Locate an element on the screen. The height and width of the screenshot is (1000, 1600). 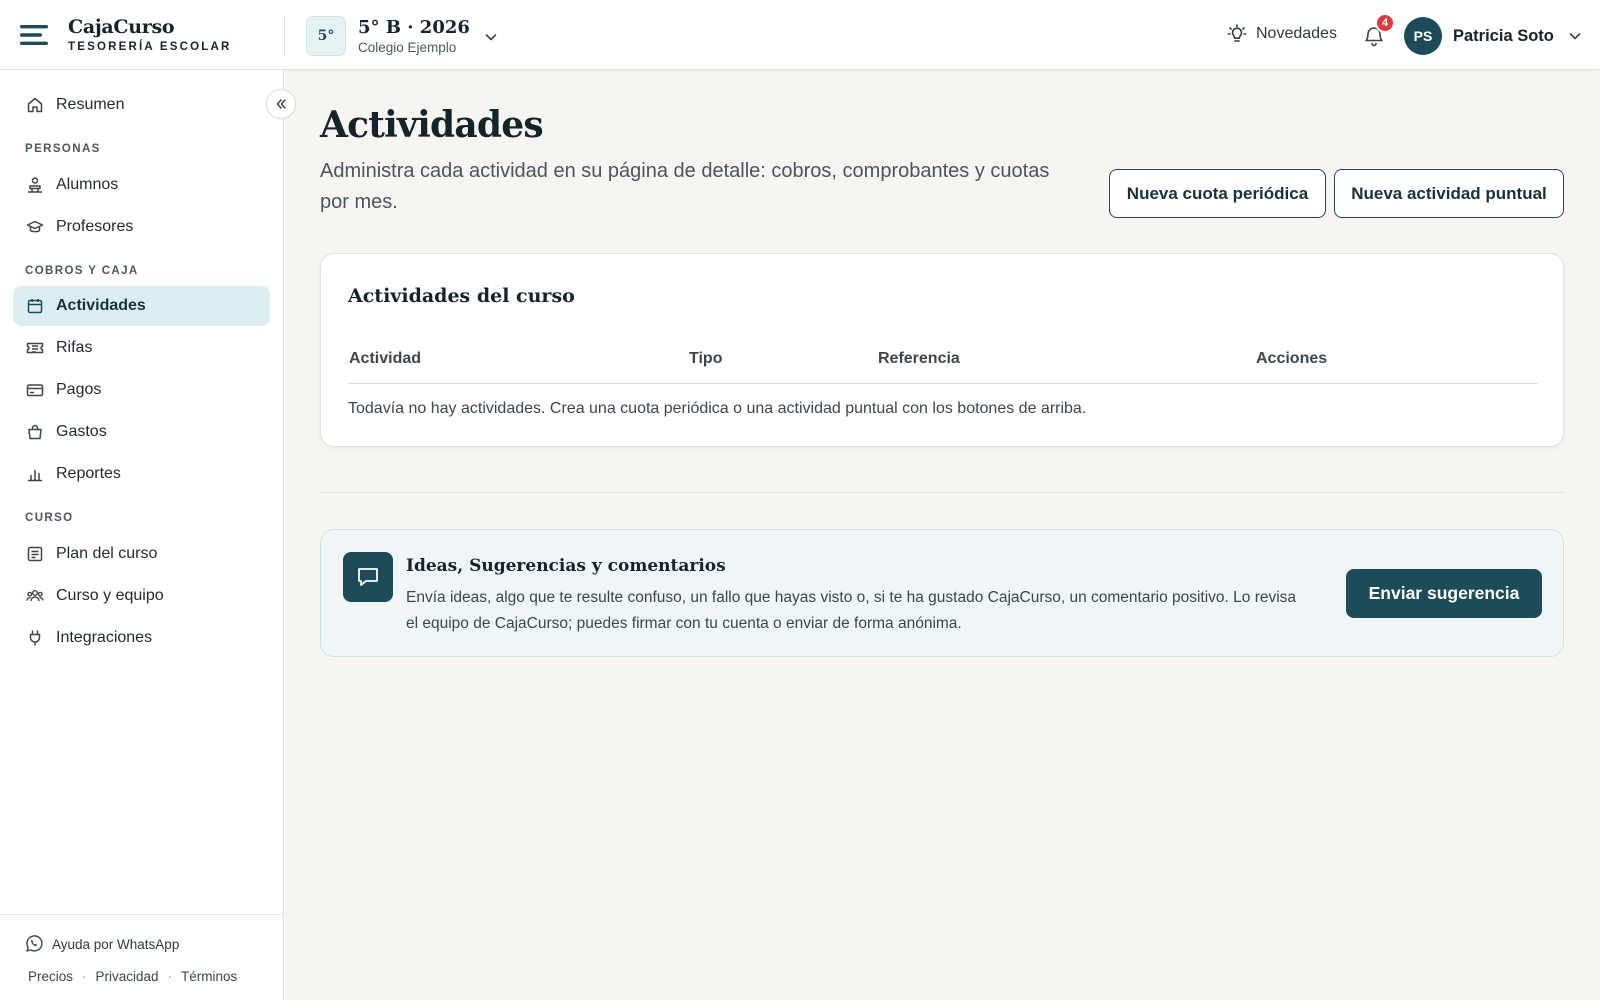
footer-link-precios: Precios is located at coordinates (50, 976).